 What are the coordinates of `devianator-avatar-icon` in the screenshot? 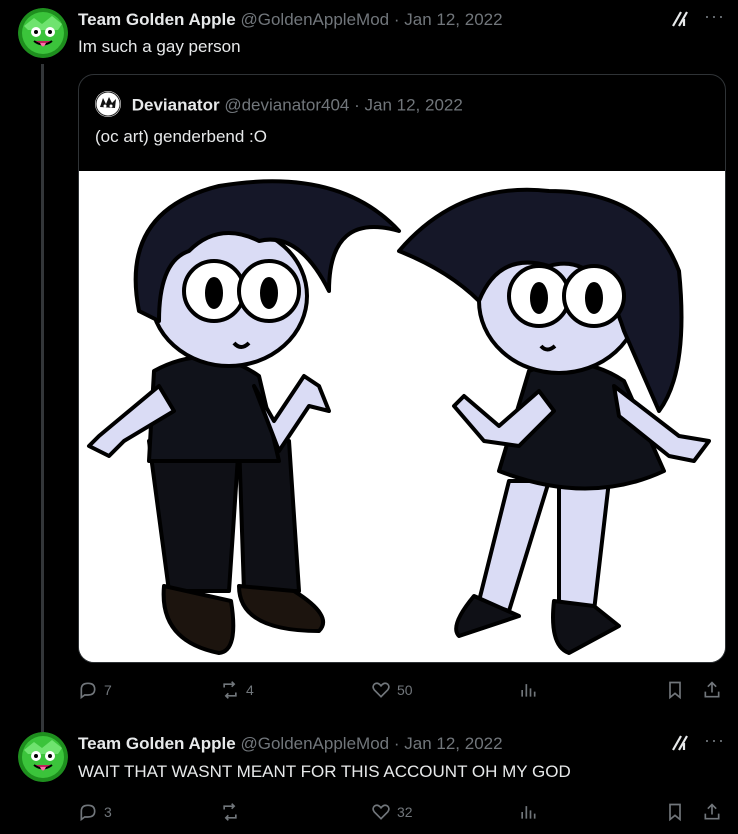 It's located at (108, 104).